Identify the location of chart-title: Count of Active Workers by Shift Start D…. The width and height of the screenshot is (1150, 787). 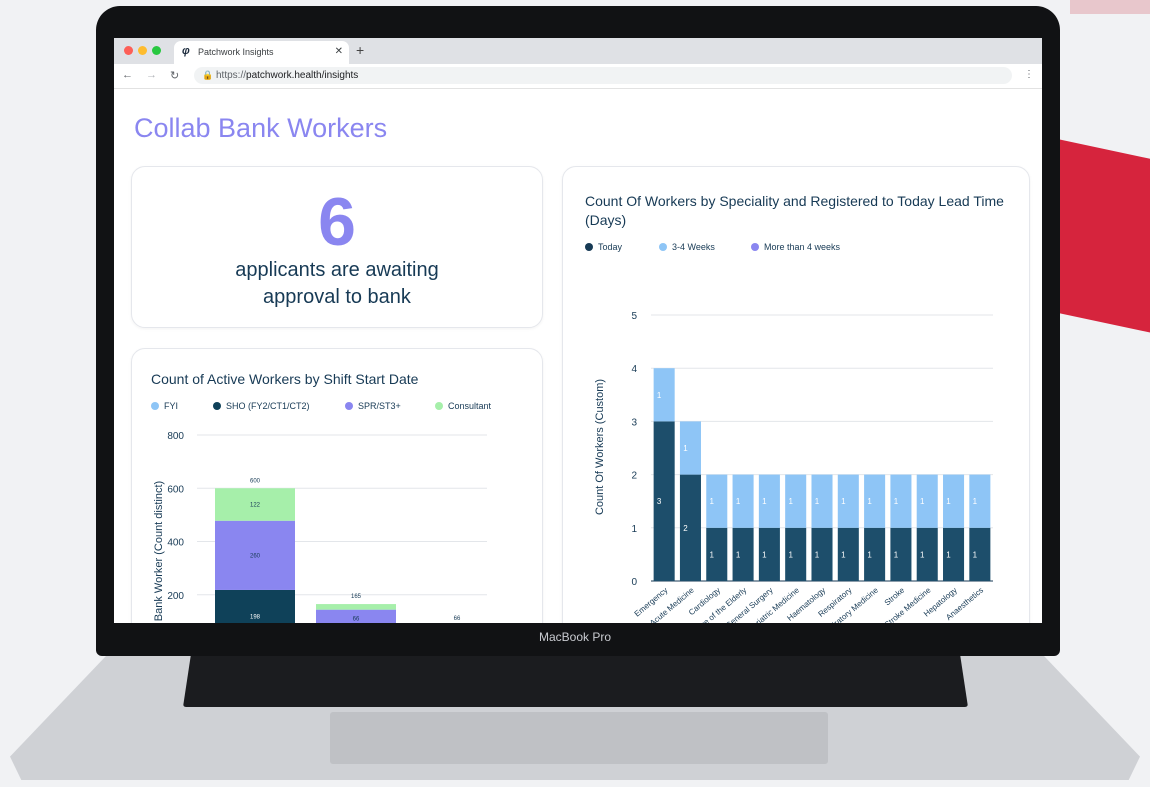
(285, 379).